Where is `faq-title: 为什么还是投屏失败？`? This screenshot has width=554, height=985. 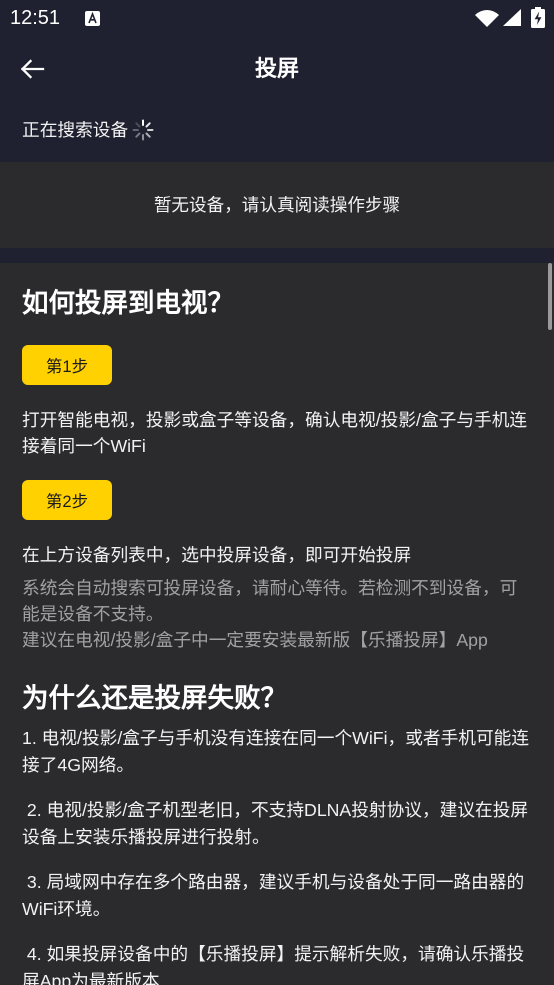
faq-title: 为什么还是投屏失败？ is located at coordinates (154, 698).